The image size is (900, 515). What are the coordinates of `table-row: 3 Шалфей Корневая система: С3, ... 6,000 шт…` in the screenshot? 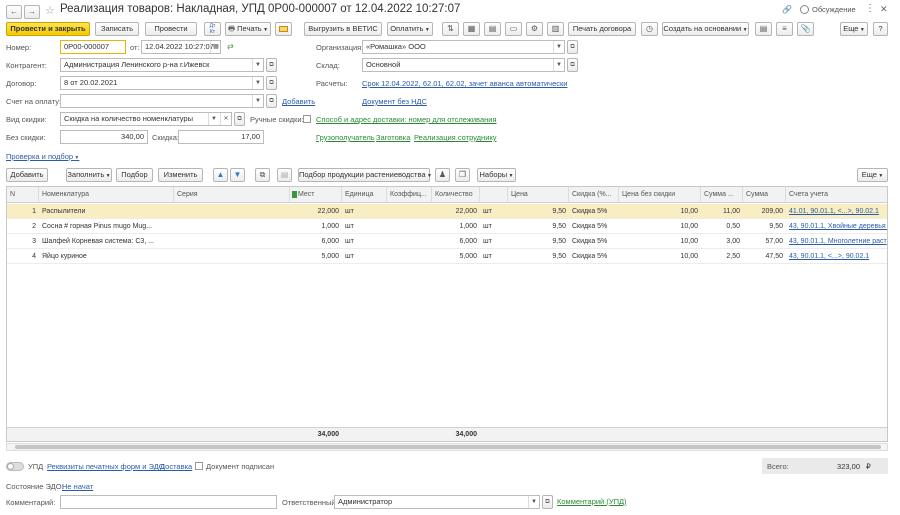 It's located at (447, 241).